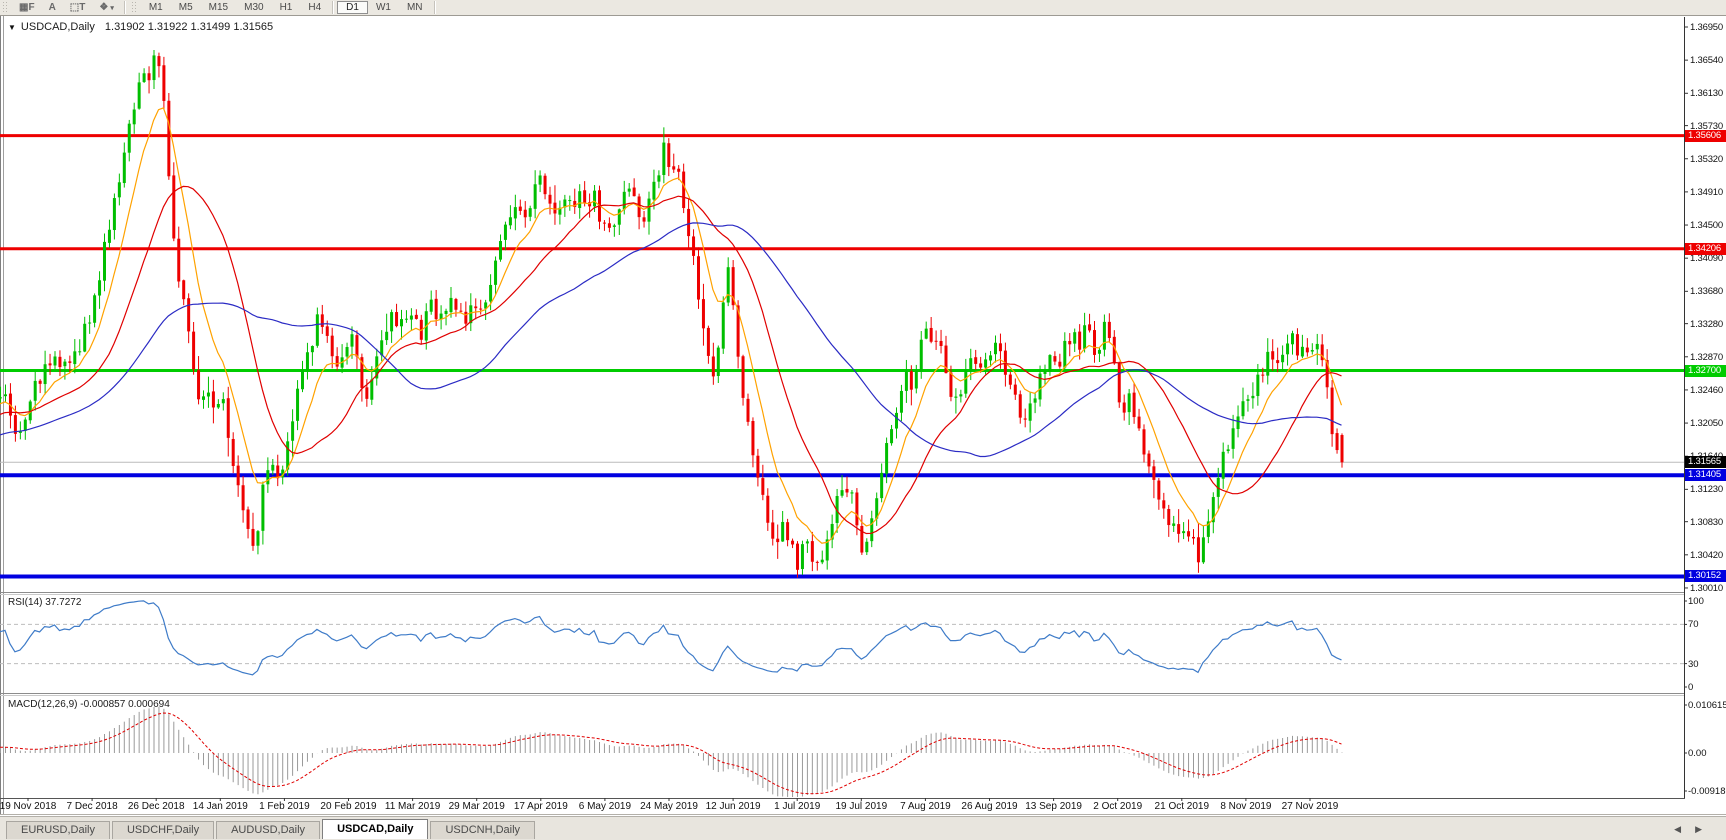 The height and width of the screenshot is (840, 1726). I want to click on price-axis-label: 1.34910, so click(1706, 192).